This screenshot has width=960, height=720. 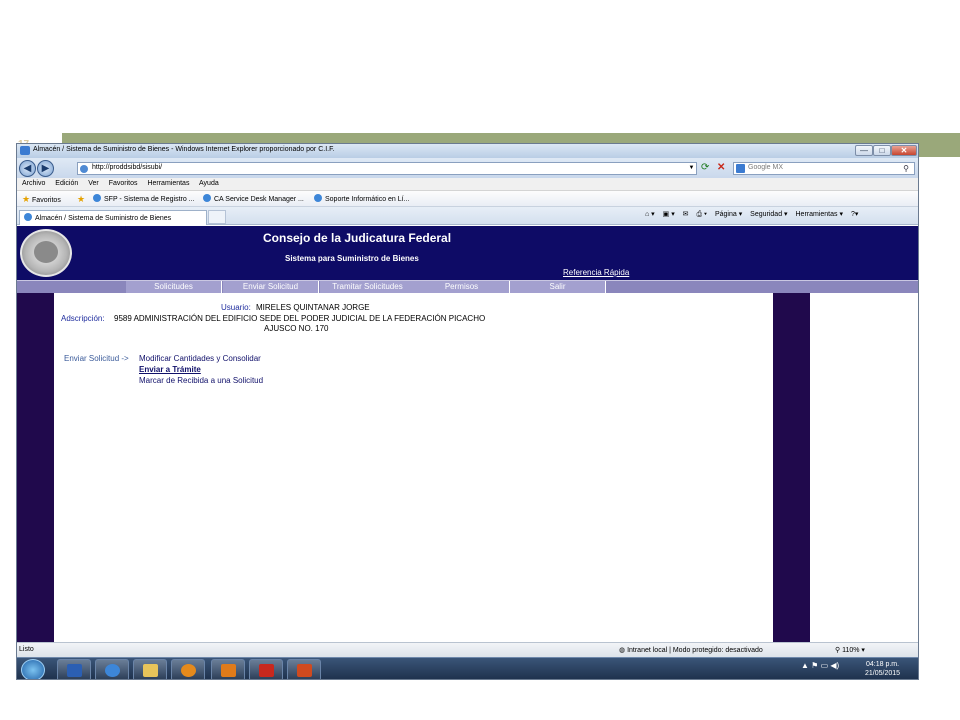 I want to click on new-tab-button, so click(x=217, y=217).